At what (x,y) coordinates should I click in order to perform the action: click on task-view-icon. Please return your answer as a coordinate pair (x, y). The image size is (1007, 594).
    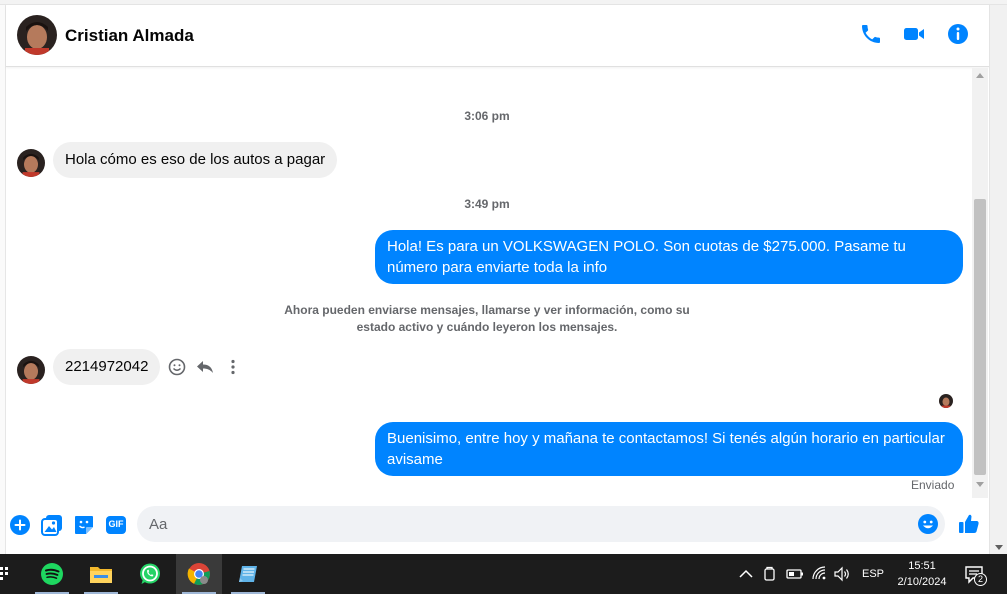
    Looking at the image, I should click on (5, 574).